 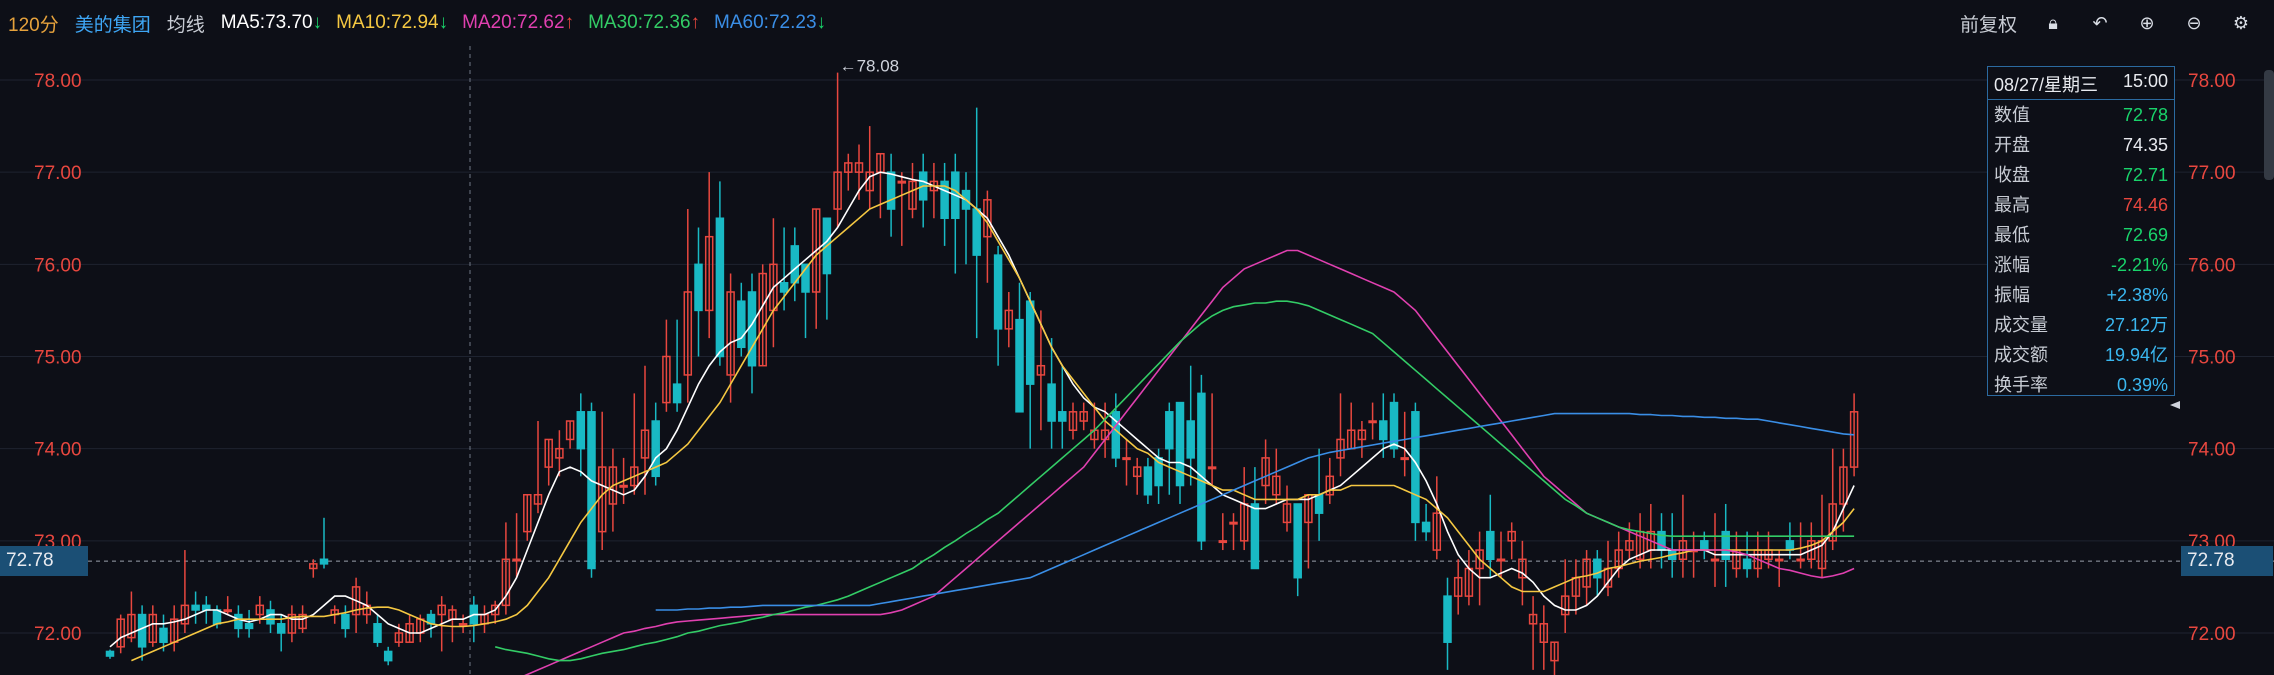 I want to click on data-window-key: 成交量, so click(x=2021, y=325).